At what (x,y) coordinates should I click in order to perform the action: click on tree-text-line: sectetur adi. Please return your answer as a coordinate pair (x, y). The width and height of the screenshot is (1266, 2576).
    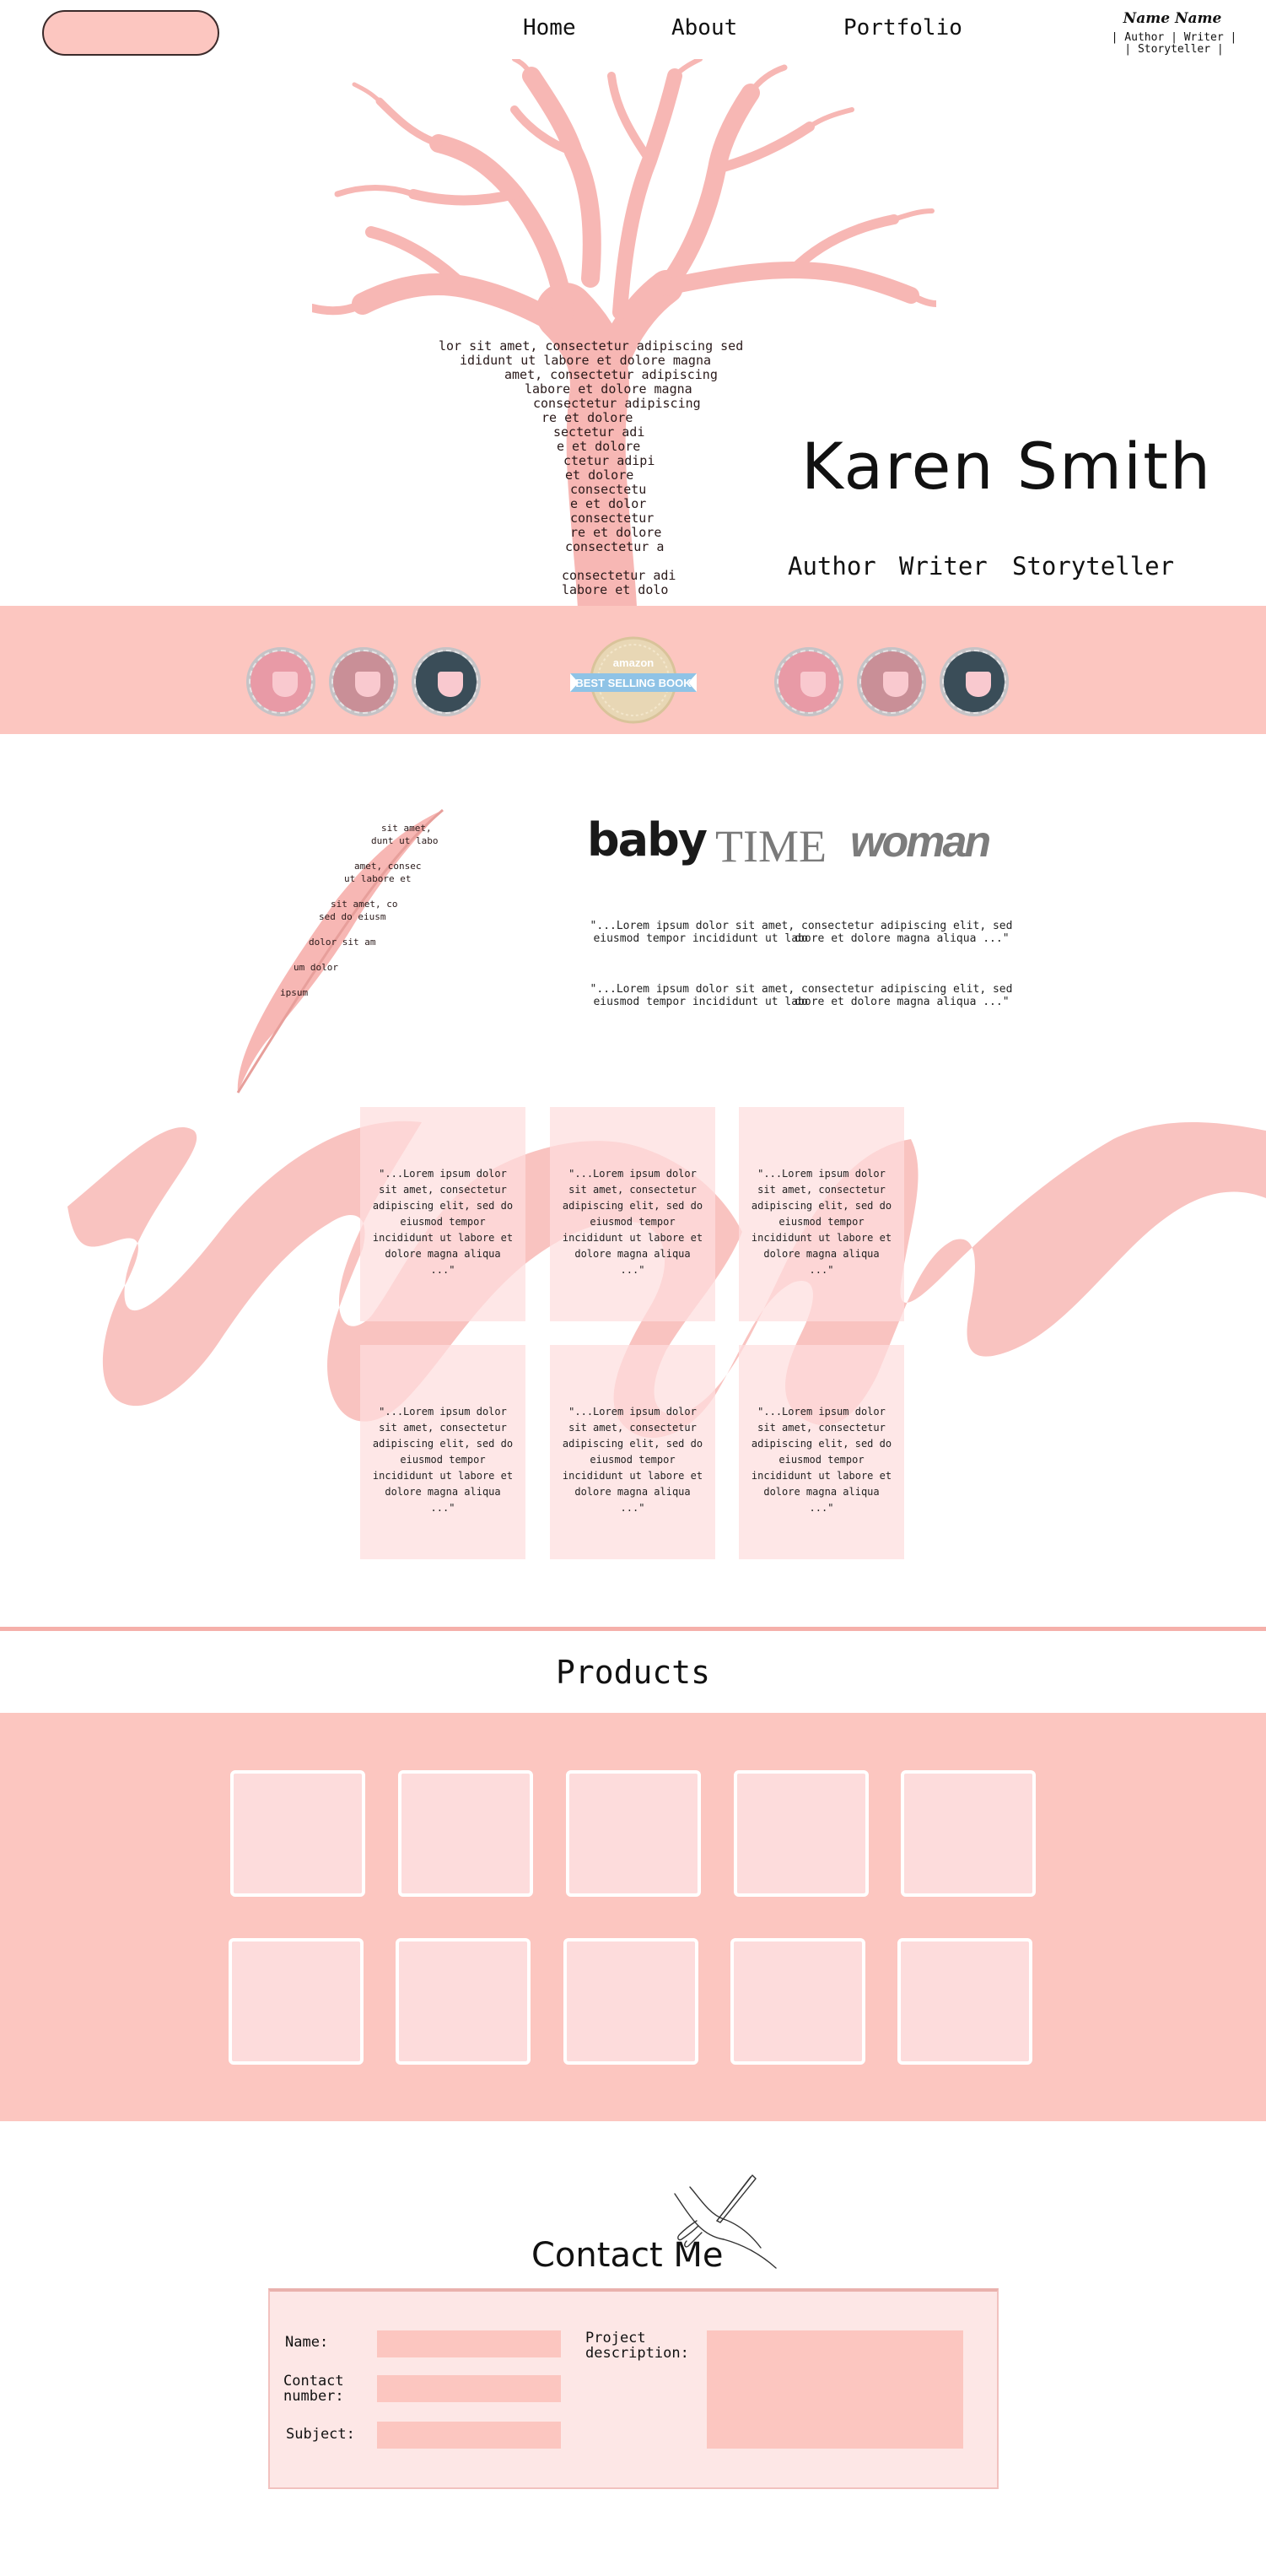
    Looking at the image, I should click on (598, 432).